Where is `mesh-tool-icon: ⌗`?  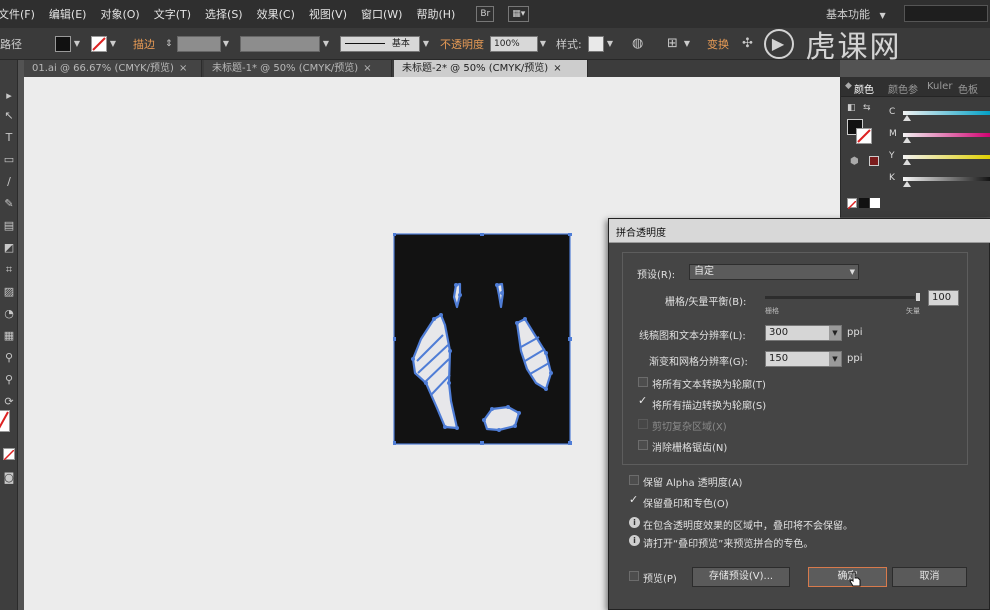 mesh-tool-icon: ⌗ is located at coordinates (9, 270).